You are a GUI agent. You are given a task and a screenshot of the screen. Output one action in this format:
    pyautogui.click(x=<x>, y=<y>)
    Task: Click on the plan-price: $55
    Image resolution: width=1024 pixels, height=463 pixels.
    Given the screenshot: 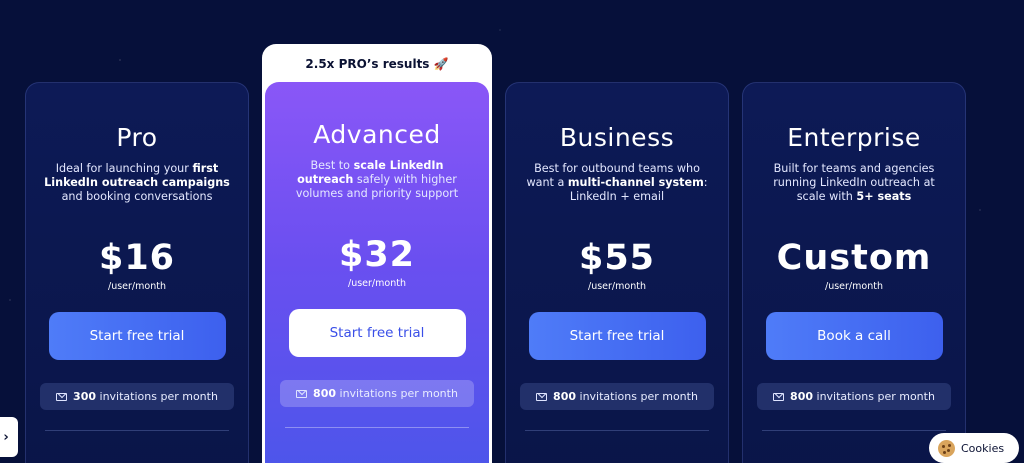 What is the action you would take?
    pyautogui.click(x=617, y=258)
    